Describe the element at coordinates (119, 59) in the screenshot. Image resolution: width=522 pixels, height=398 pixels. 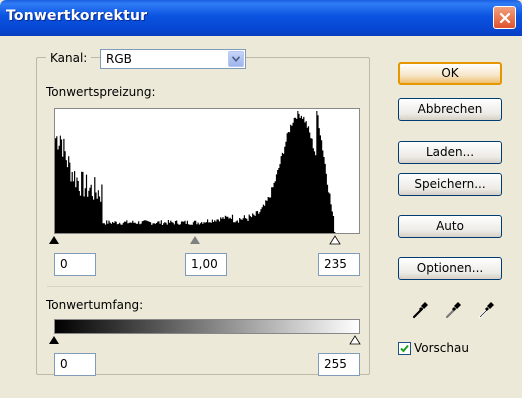
I see `channel-value: RGB` at that location.